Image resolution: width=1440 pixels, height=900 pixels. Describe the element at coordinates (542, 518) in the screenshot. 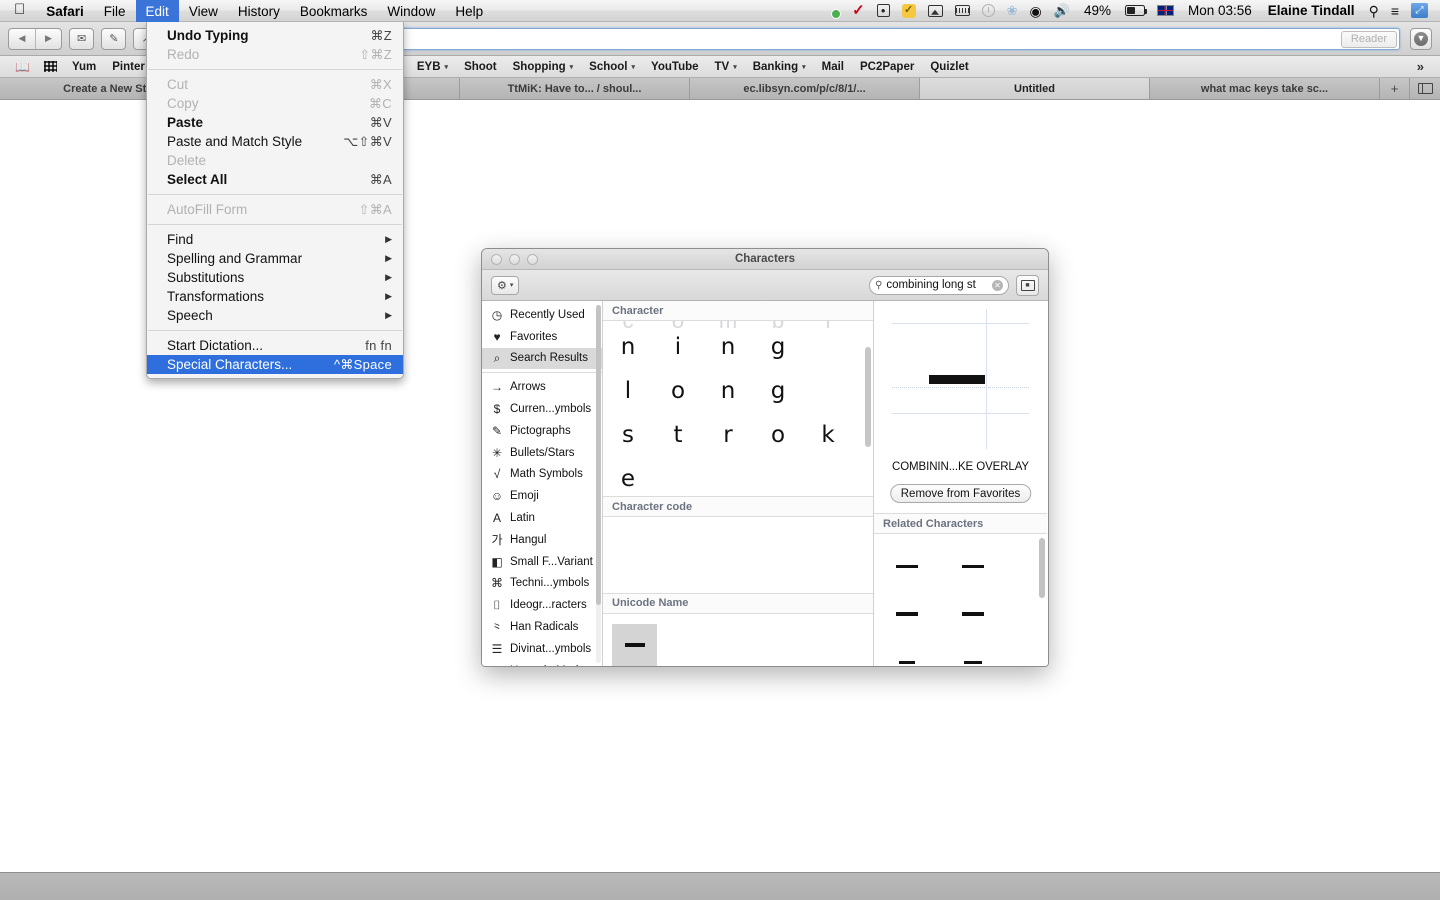

I see `sidebar-item-latin: A Latin` at that location.